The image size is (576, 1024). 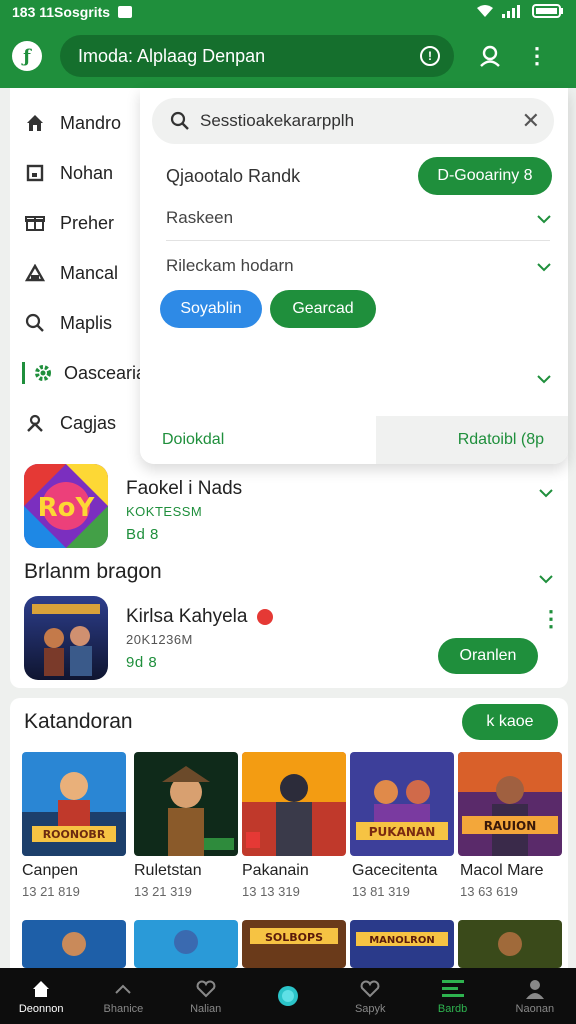 I want to click on game-tile-9: MANOLRON, so click(x=402, y=944).